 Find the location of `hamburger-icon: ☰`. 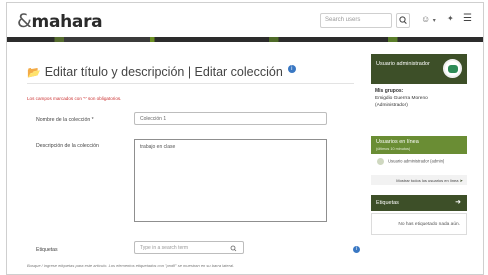

hamburger-icon: ☰ is located at coordinates (467, 18).